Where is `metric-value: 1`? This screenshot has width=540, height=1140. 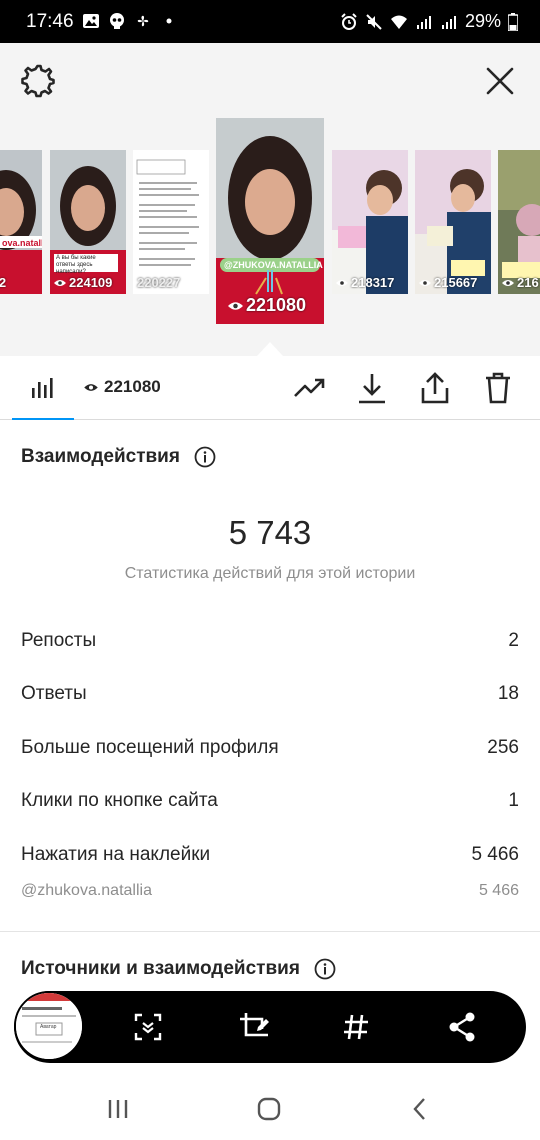 metric-value: 1 is located at coordinates (513, 800).